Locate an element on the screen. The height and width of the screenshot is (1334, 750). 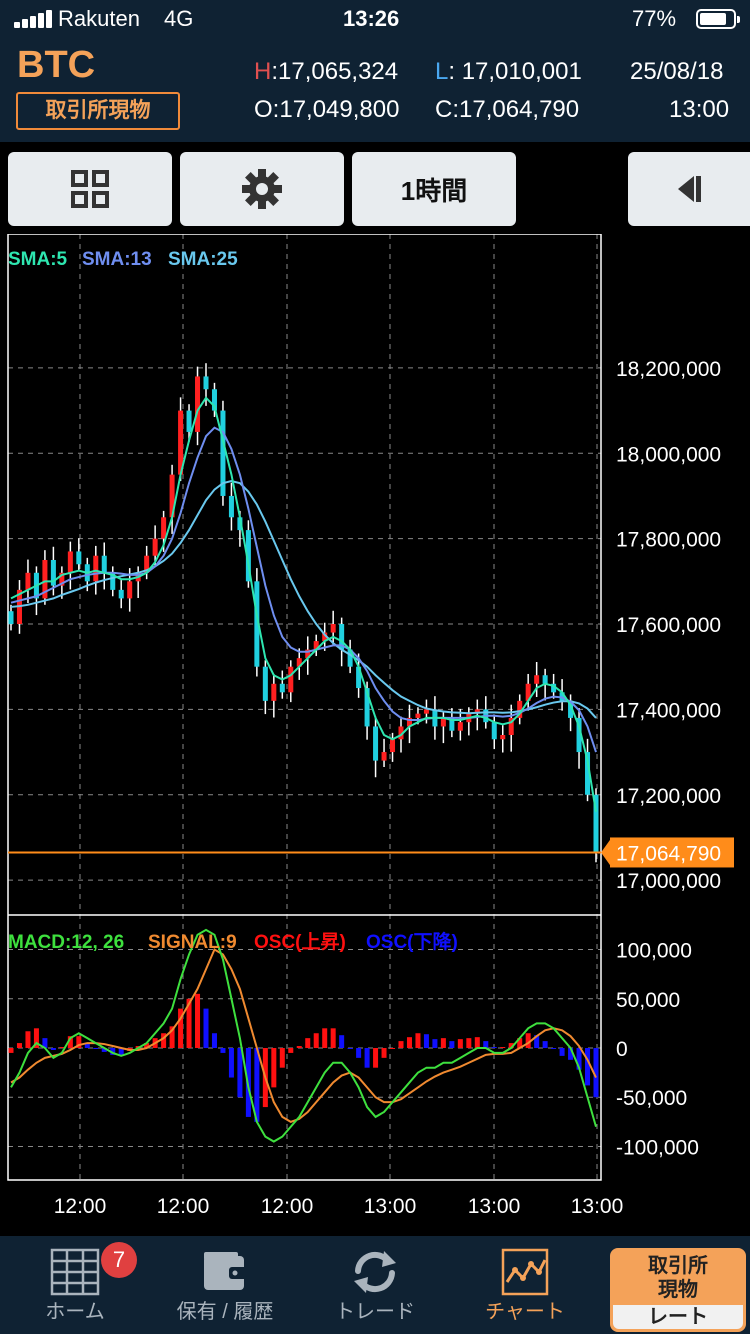
price-tick-label: 17,600,000 is located at coordinates (668, 625).